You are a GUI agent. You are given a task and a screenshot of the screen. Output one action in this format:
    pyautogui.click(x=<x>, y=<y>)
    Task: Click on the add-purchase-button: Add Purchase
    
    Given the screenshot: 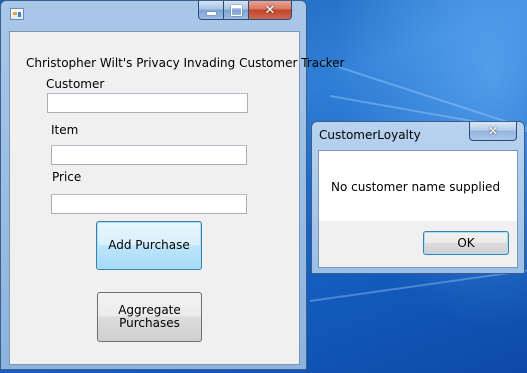 What is the action you would take?
    pyautogui.click(x=149, y=245)
    